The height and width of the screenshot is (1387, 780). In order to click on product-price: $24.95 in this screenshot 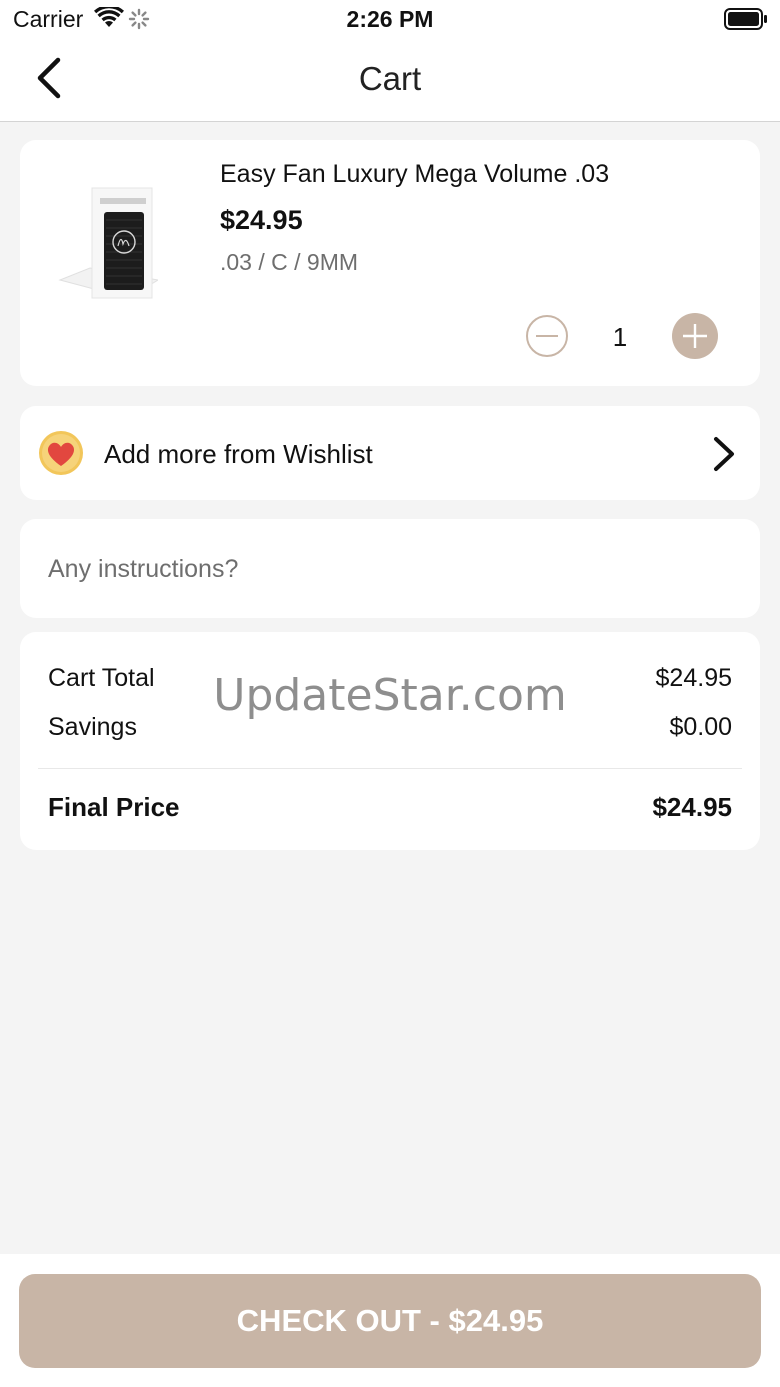, I will do `click(261, 220)`.